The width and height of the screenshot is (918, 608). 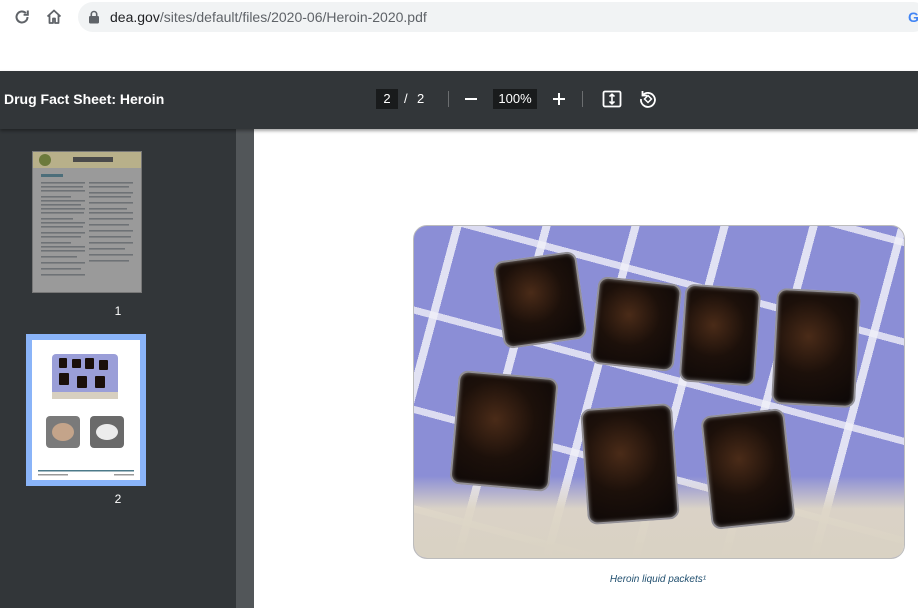 I want to click on reload-icon, so click(x=22, y=17).